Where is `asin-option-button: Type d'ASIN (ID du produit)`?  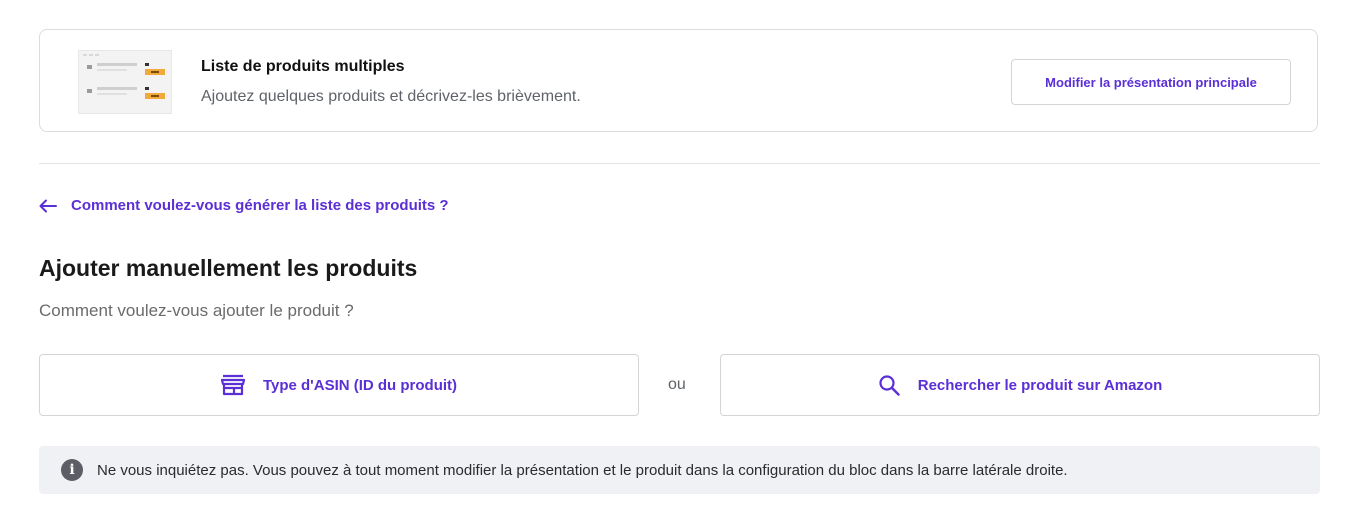
asin-option-button: Type d'ASIN (ID du produit) is located at coordinates (339, 385).